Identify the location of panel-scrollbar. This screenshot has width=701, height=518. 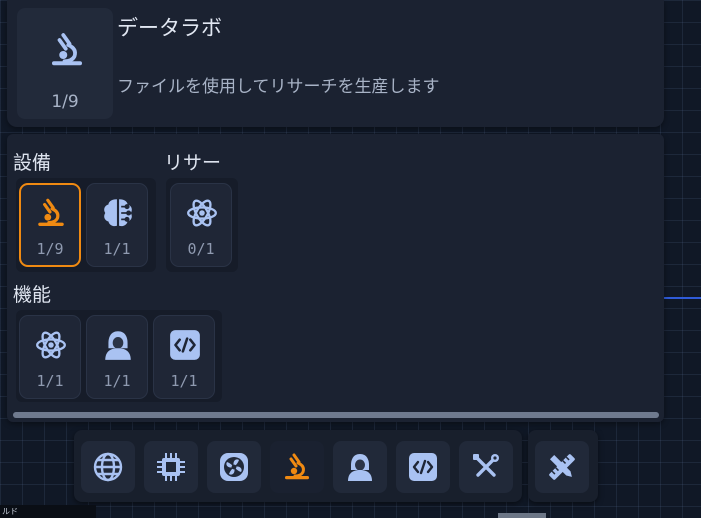
(336, 415).